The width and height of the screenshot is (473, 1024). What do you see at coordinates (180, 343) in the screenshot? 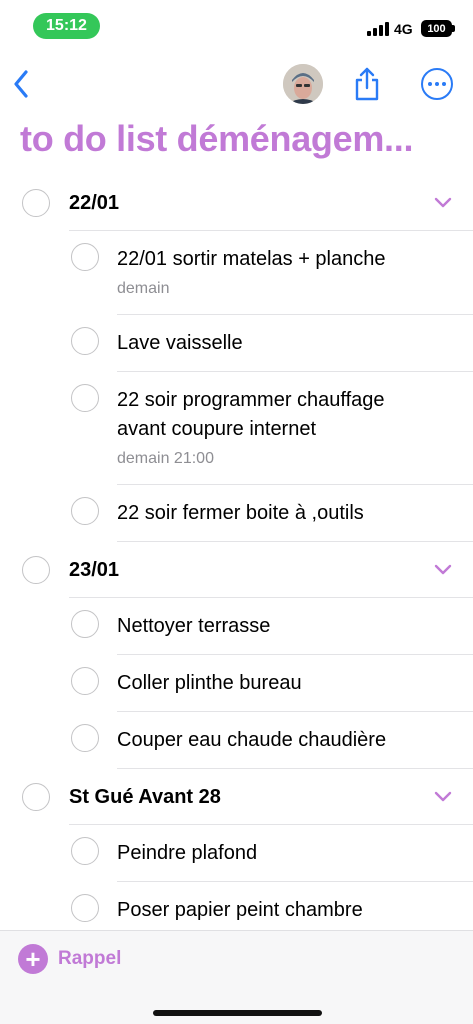
I see `reminder-title: Lave vaisselle` at bounding box center [180, 343].